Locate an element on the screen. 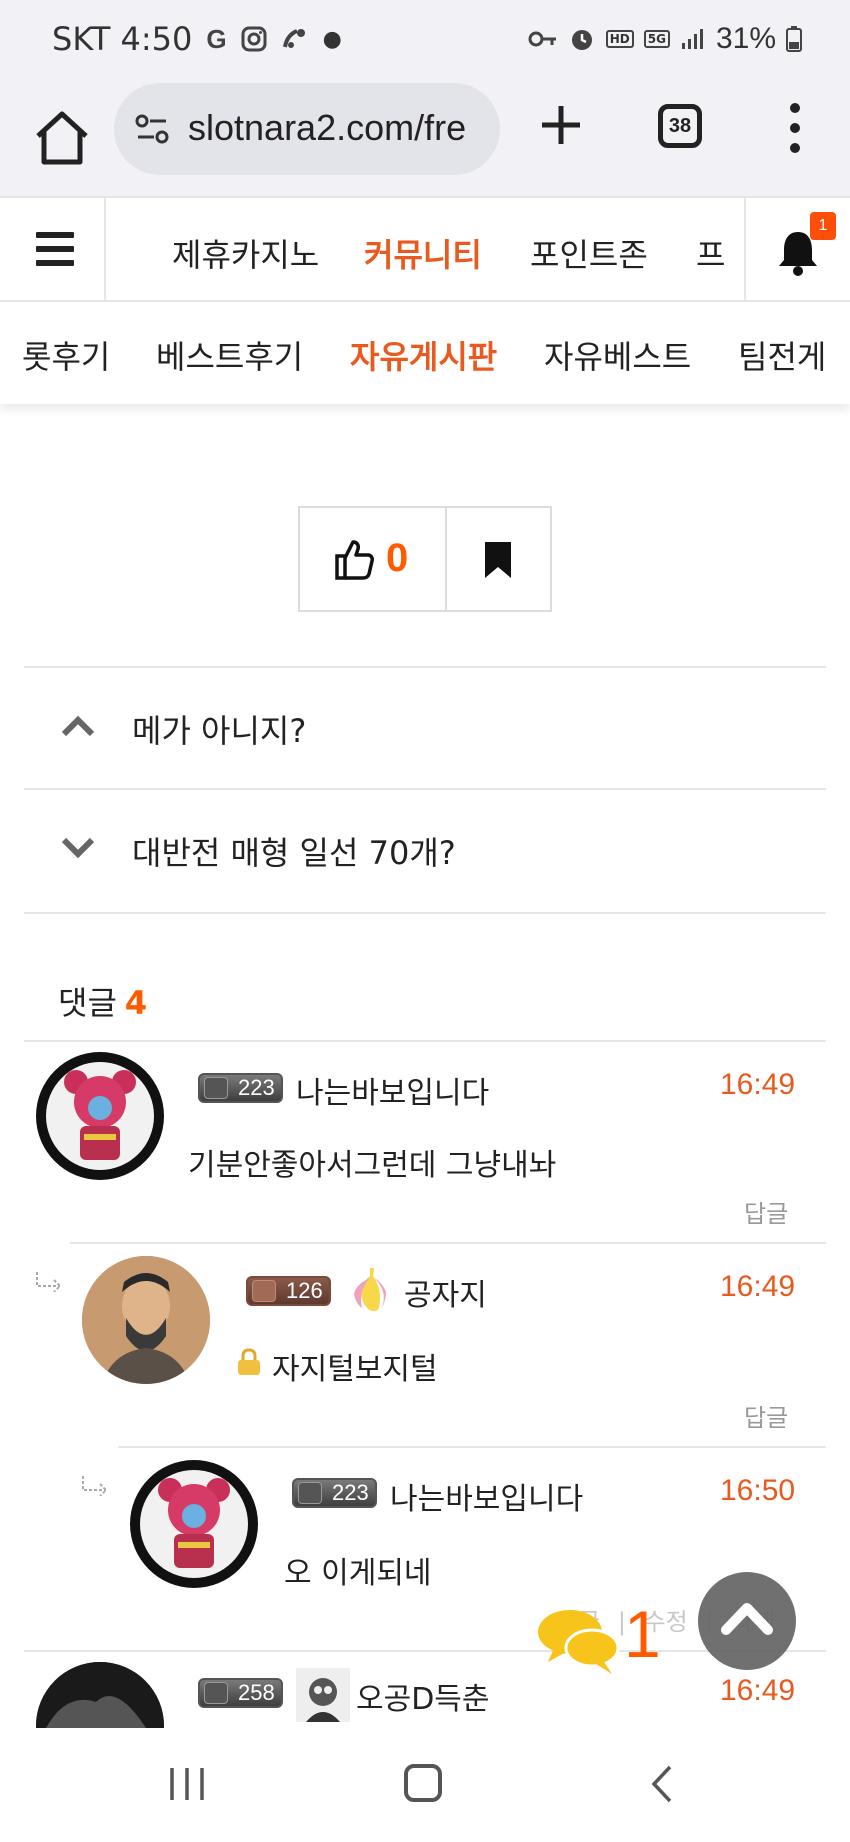  comment-bubbles-icon is located at coordinates (579, 1642).